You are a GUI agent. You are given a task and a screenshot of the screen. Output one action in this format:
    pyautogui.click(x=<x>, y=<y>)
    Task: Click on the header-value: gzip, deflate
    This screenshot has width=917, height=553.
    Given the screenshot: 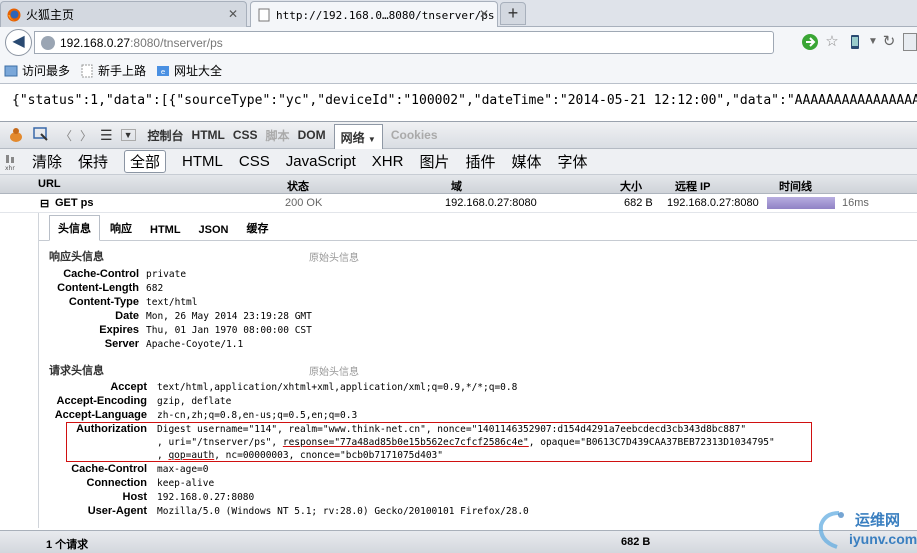 What is the action you would take?
    pyautogui.click(x=194, y=401)
    